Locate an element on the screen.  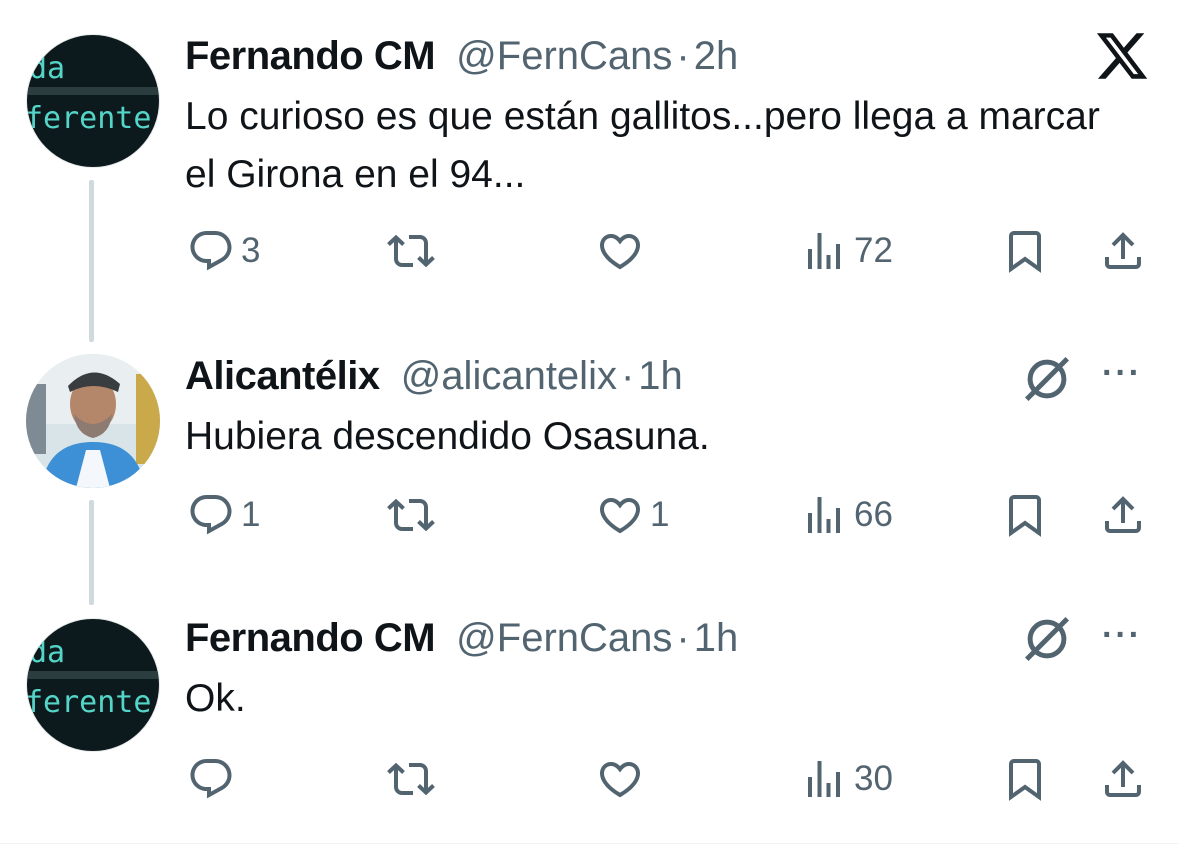
reply-button: 3 is located at coordinates (223, 251).